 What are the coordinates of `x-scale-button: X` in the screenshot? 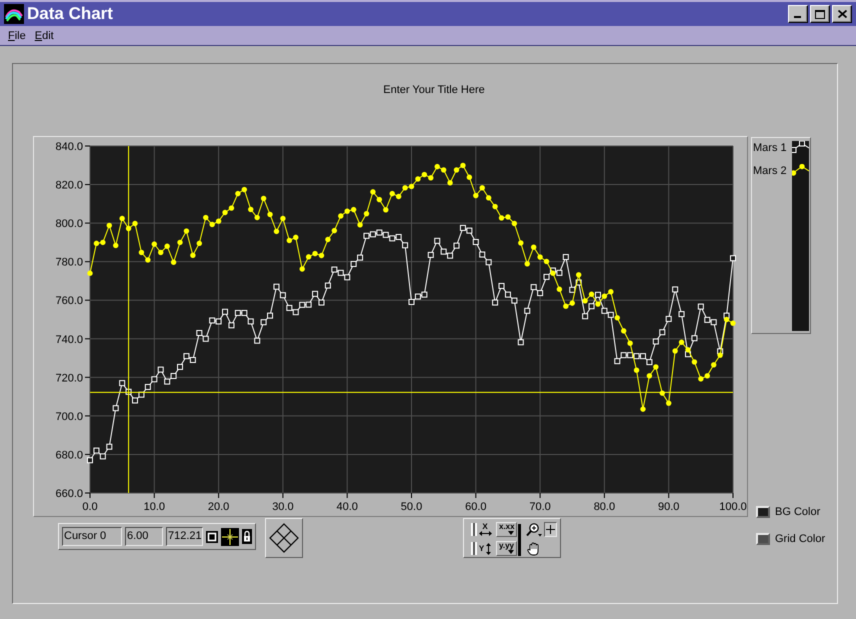 It's located at (481, 529).